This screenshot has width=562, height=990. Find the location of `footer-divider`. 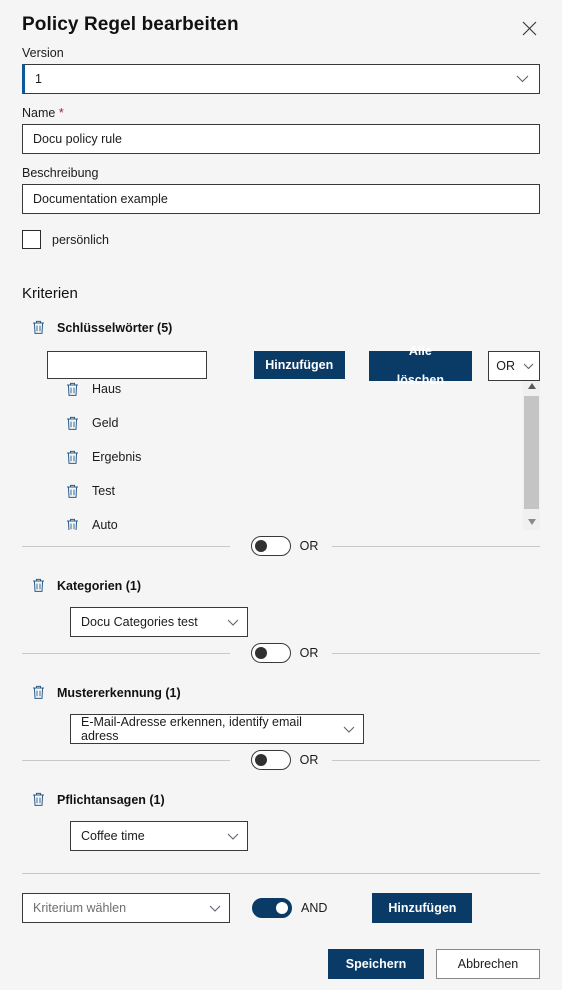

footer-divider is located at coordinates (281, 873).